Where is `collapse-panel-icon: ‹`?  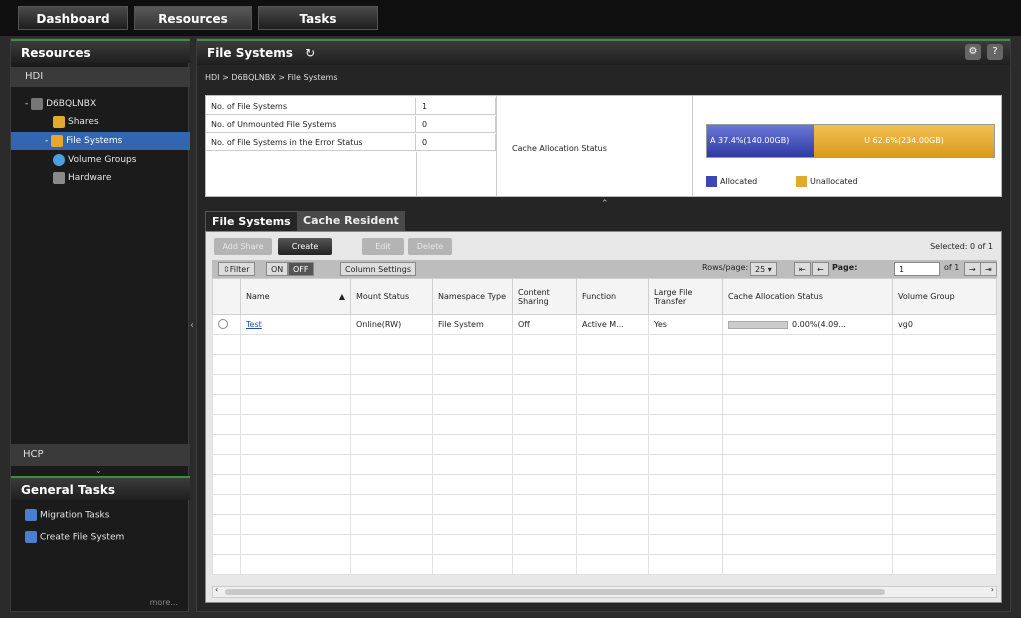 collapse-panel-icon: ‹ is located at coordinates (192, 325).